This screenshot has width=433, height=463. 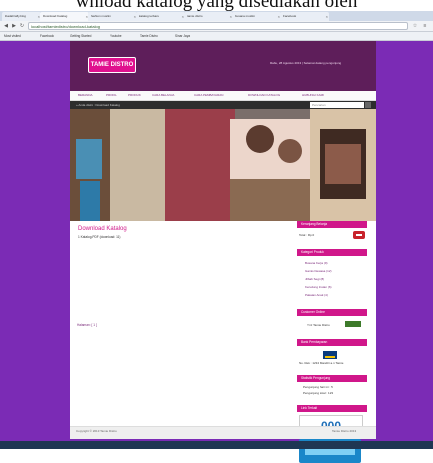 What do you see at coordinates (12, 36) in the screenshot?
I see `bookmark-item: Most visited` at bounding box center [12, 36].